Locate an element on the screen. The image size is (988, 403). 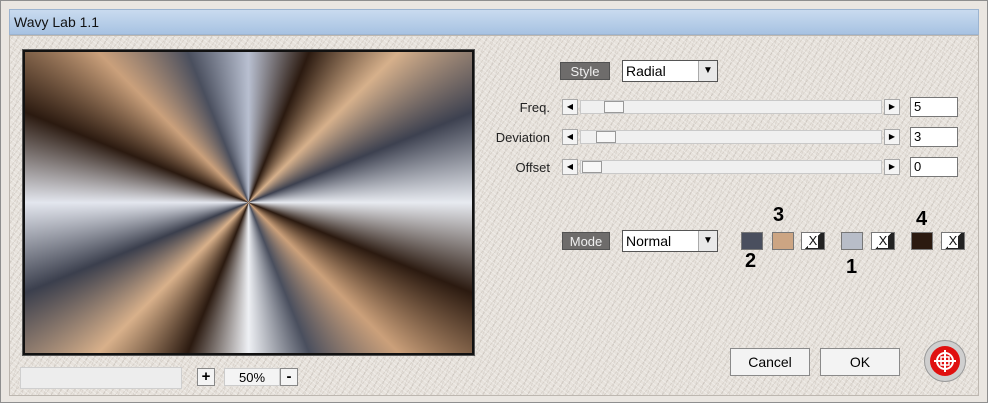
ok-button: OK is located at coordinates (860, 362).